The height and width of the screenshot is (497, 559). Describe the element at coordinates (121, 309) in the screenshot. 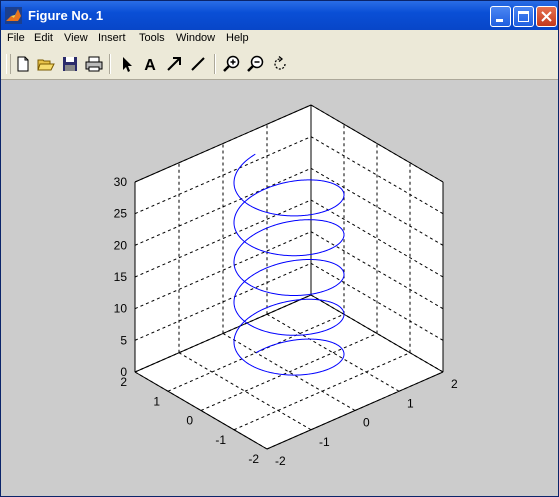

I see `z-tick-label: 10` at that location.